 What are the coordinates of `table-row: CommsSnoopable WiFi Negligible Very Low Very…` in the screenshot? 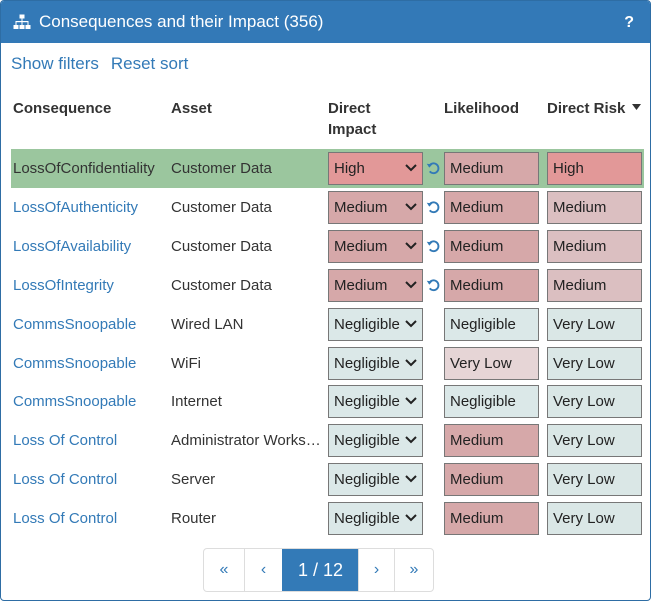 It's located at (327, 363).